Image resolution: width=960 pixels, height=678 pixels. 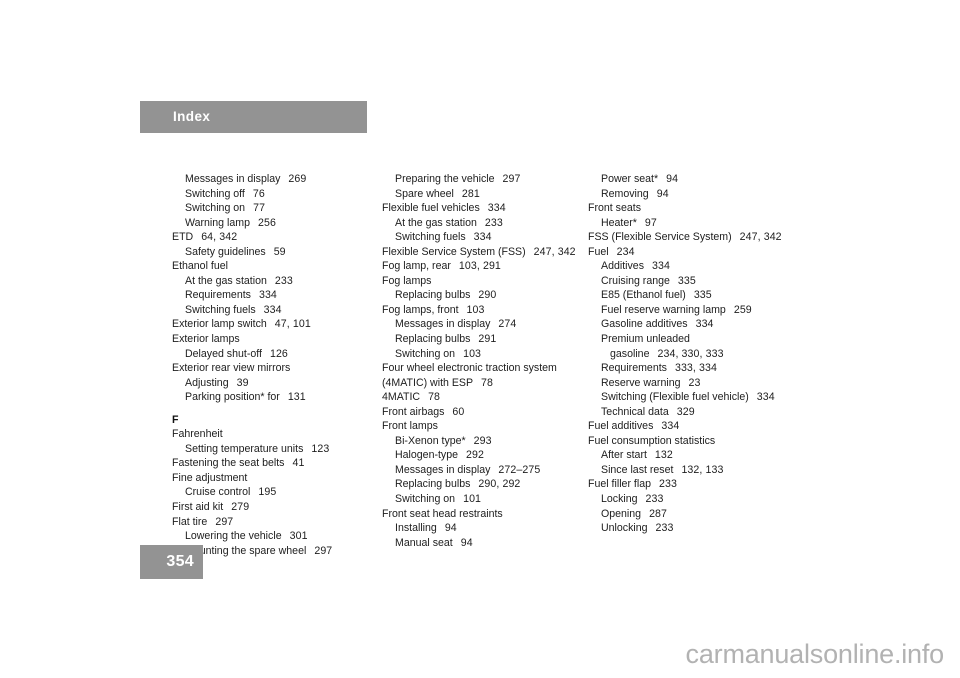 I want to click on index-entry: Fog lamps, so click(x=484, y=281).